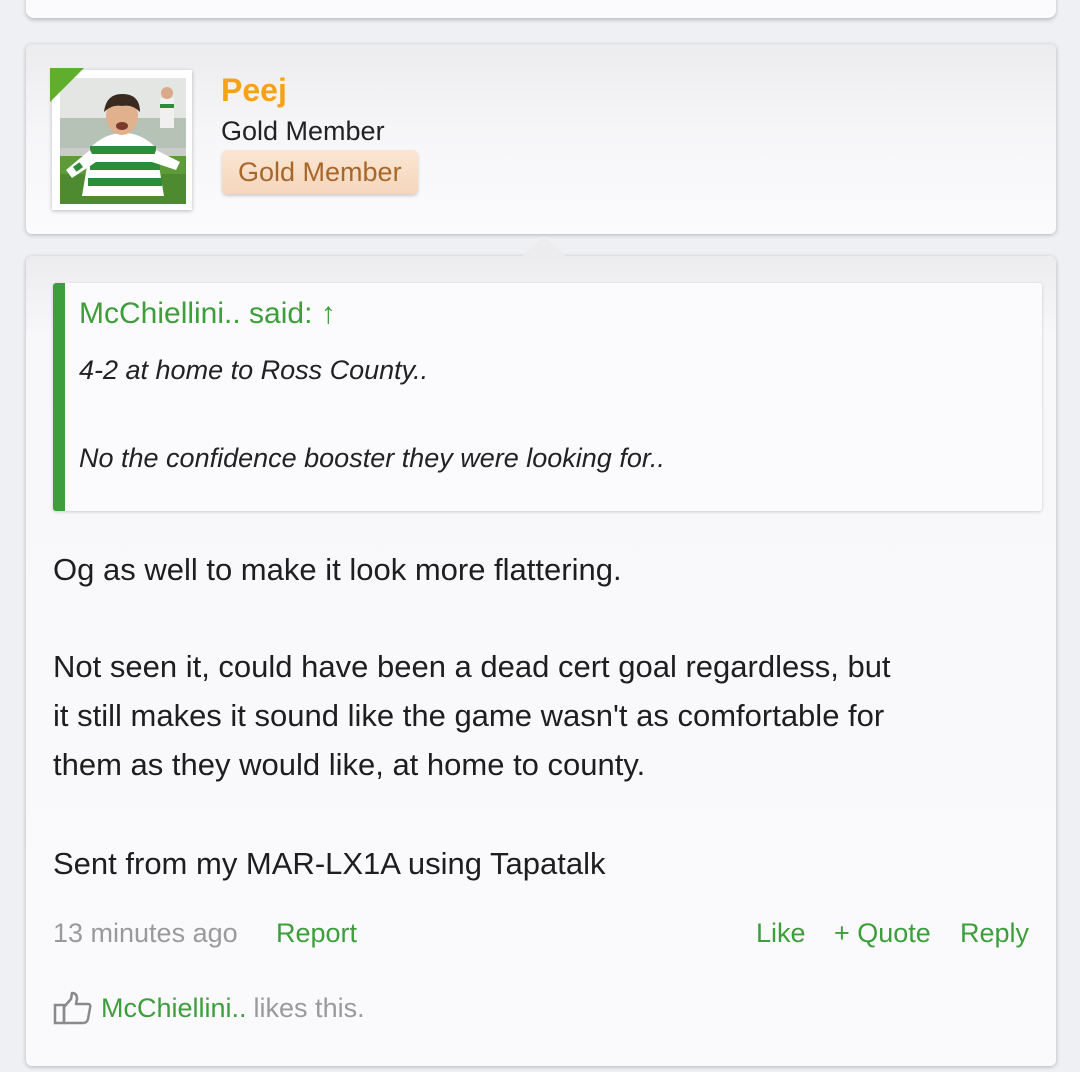  What do you see at coordinates (329, 863) in the screenshot?
I see `message-line: Sent from my MAR-LX1A using Tapatalk` at bounding box center [329, 863].